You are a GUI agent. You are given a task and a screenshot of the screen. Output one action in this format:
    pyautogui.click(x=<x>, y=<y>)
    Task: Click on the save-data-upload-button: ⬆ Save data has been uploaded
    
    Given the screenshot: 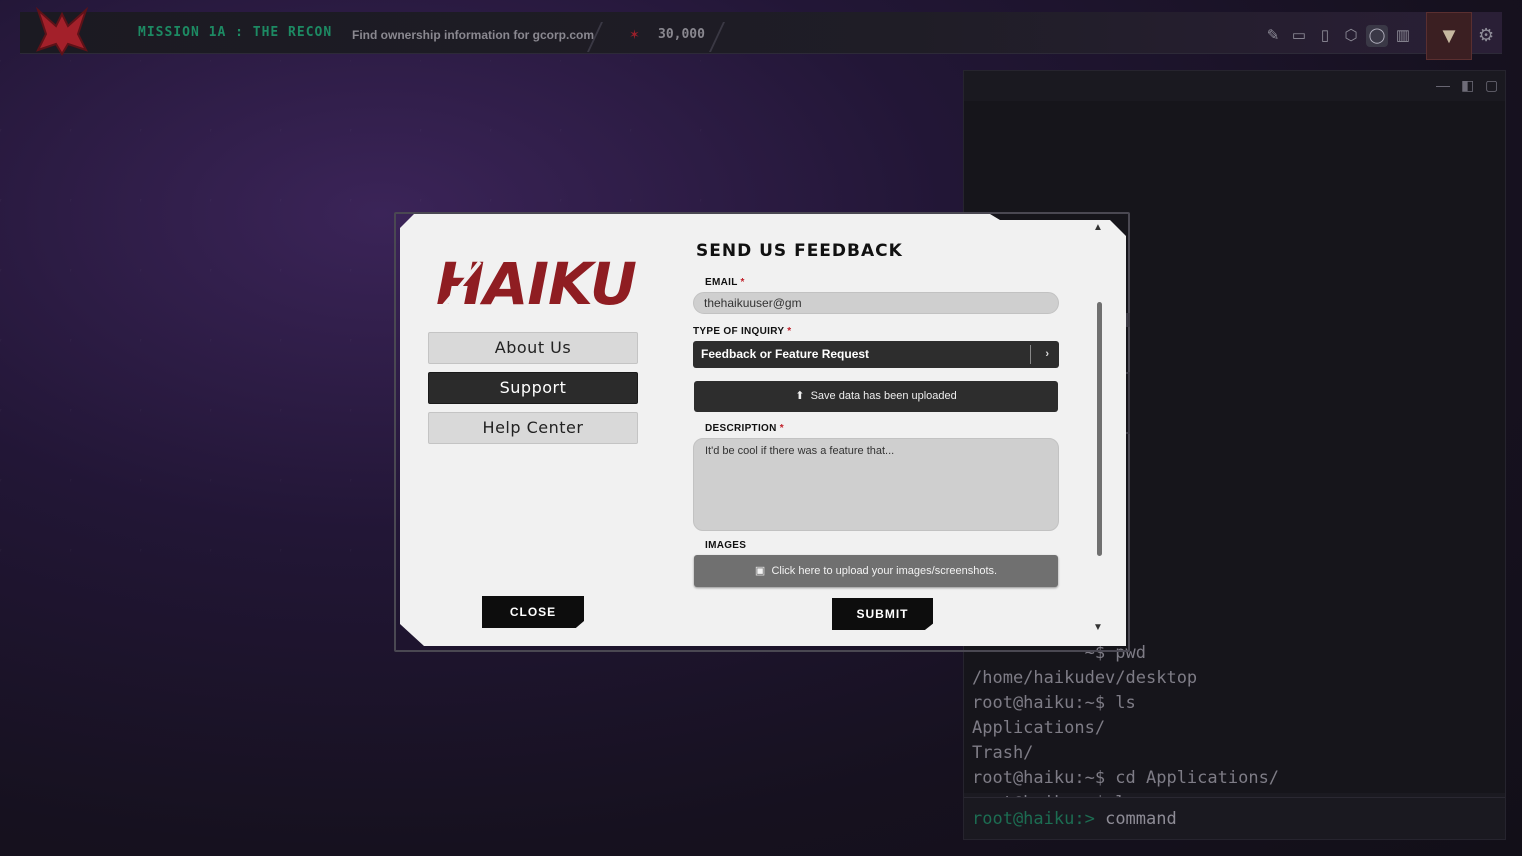 What is the action you would take?
    pyautogui.click(x=876, y=396)
    